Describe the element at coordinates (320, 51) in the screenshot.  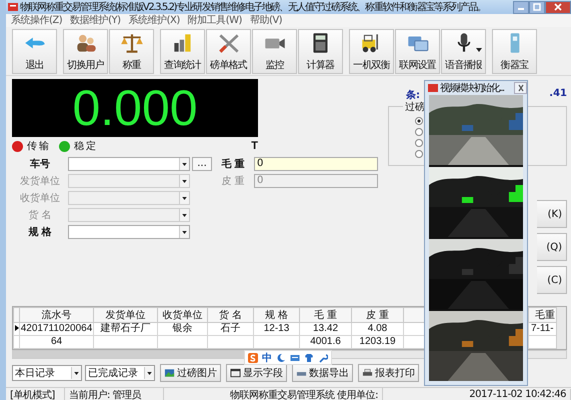
I see `toolbar-button: 计算器` at that location.